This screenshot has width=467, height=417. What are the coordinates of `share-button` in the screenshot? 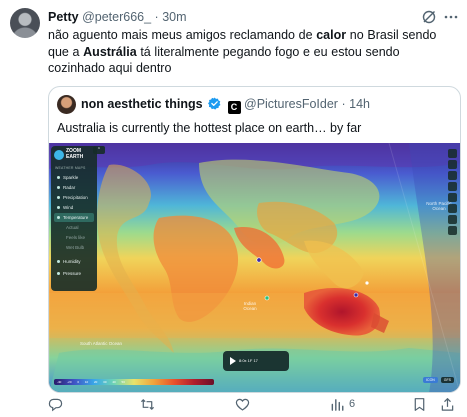 It's located at (447, 404).